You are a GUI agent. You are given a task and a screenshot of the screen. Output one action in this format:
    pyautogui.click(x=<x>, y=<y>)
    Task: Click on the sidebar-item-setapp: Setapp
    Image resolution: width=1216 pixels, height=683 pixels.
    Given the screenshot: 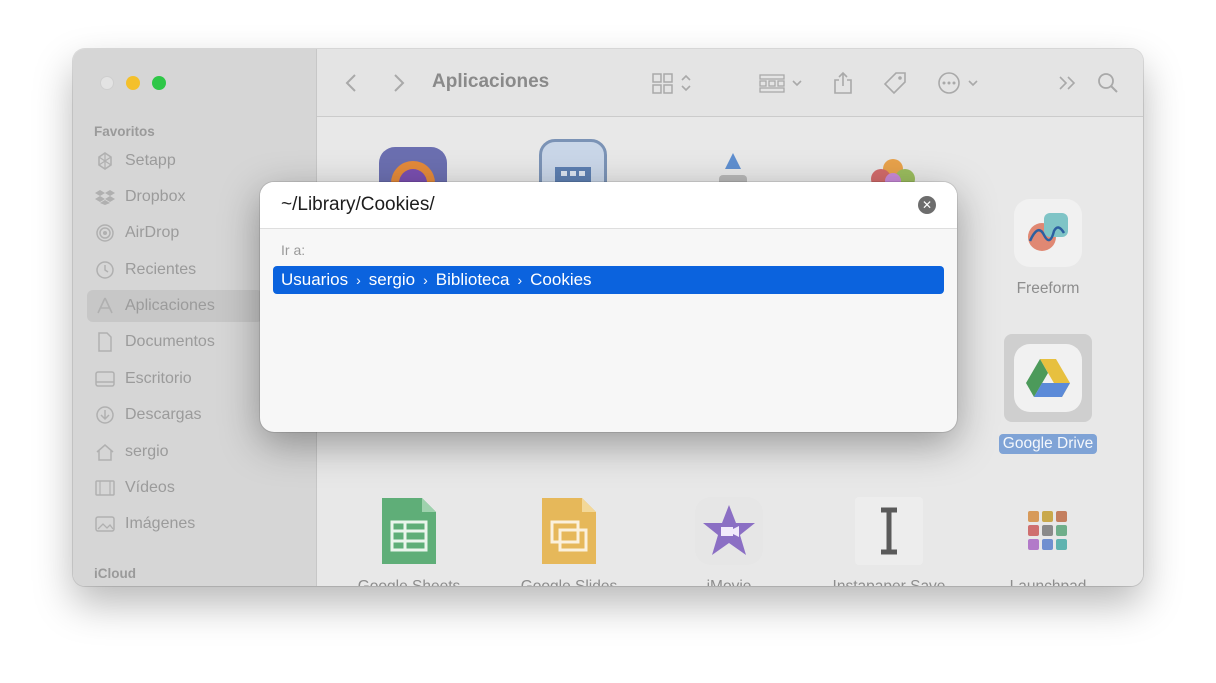 What is the action you would take?
    pyautogui.click(x=175, y=161)
    